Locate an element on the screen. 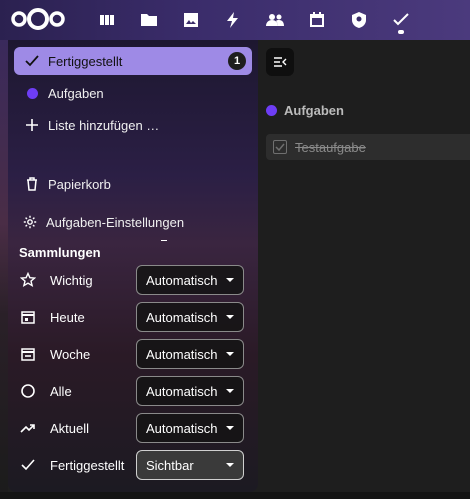  collection-row-important: Wichtig Automatisch is located at coordinates (136, 280).